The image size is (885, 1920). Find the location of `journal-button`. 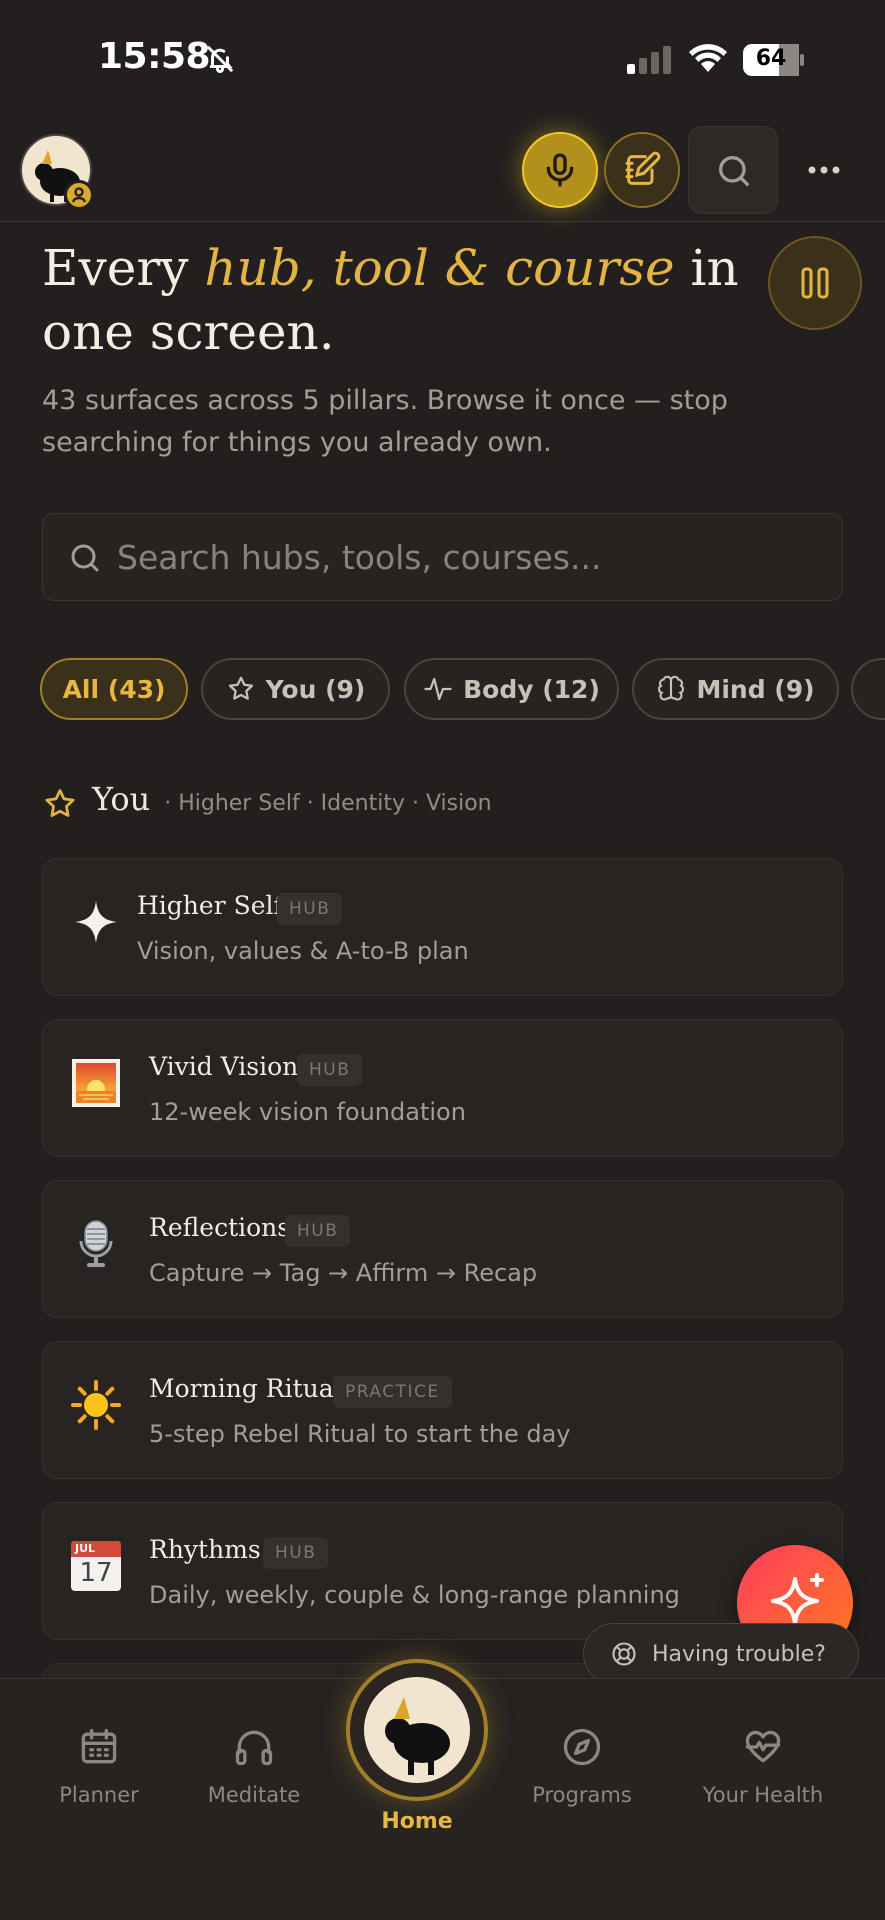

journal-button is located at coordinates (642, 170).